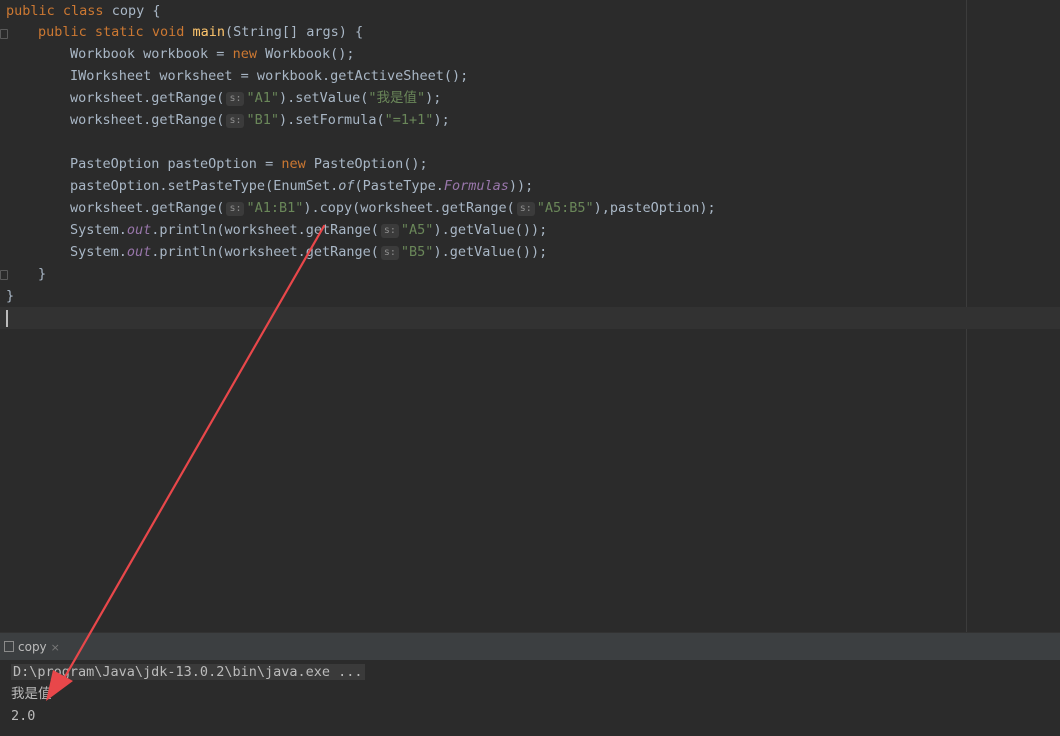 This screenshot has width=1060, height=736. Describe the element at coordinates (10, 296) in the screenshot. I see `code-line-14: }` at that location.